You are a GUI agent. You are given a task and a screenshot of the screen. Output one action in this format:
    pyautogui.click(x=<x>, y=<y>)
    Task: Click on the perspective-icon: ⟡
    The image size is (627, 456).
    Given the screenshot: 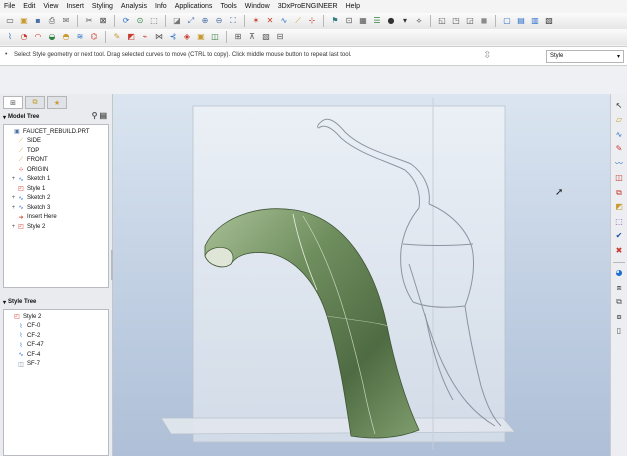 What is the action you would take?
    pyautogui.click(x=419, y=21)
    